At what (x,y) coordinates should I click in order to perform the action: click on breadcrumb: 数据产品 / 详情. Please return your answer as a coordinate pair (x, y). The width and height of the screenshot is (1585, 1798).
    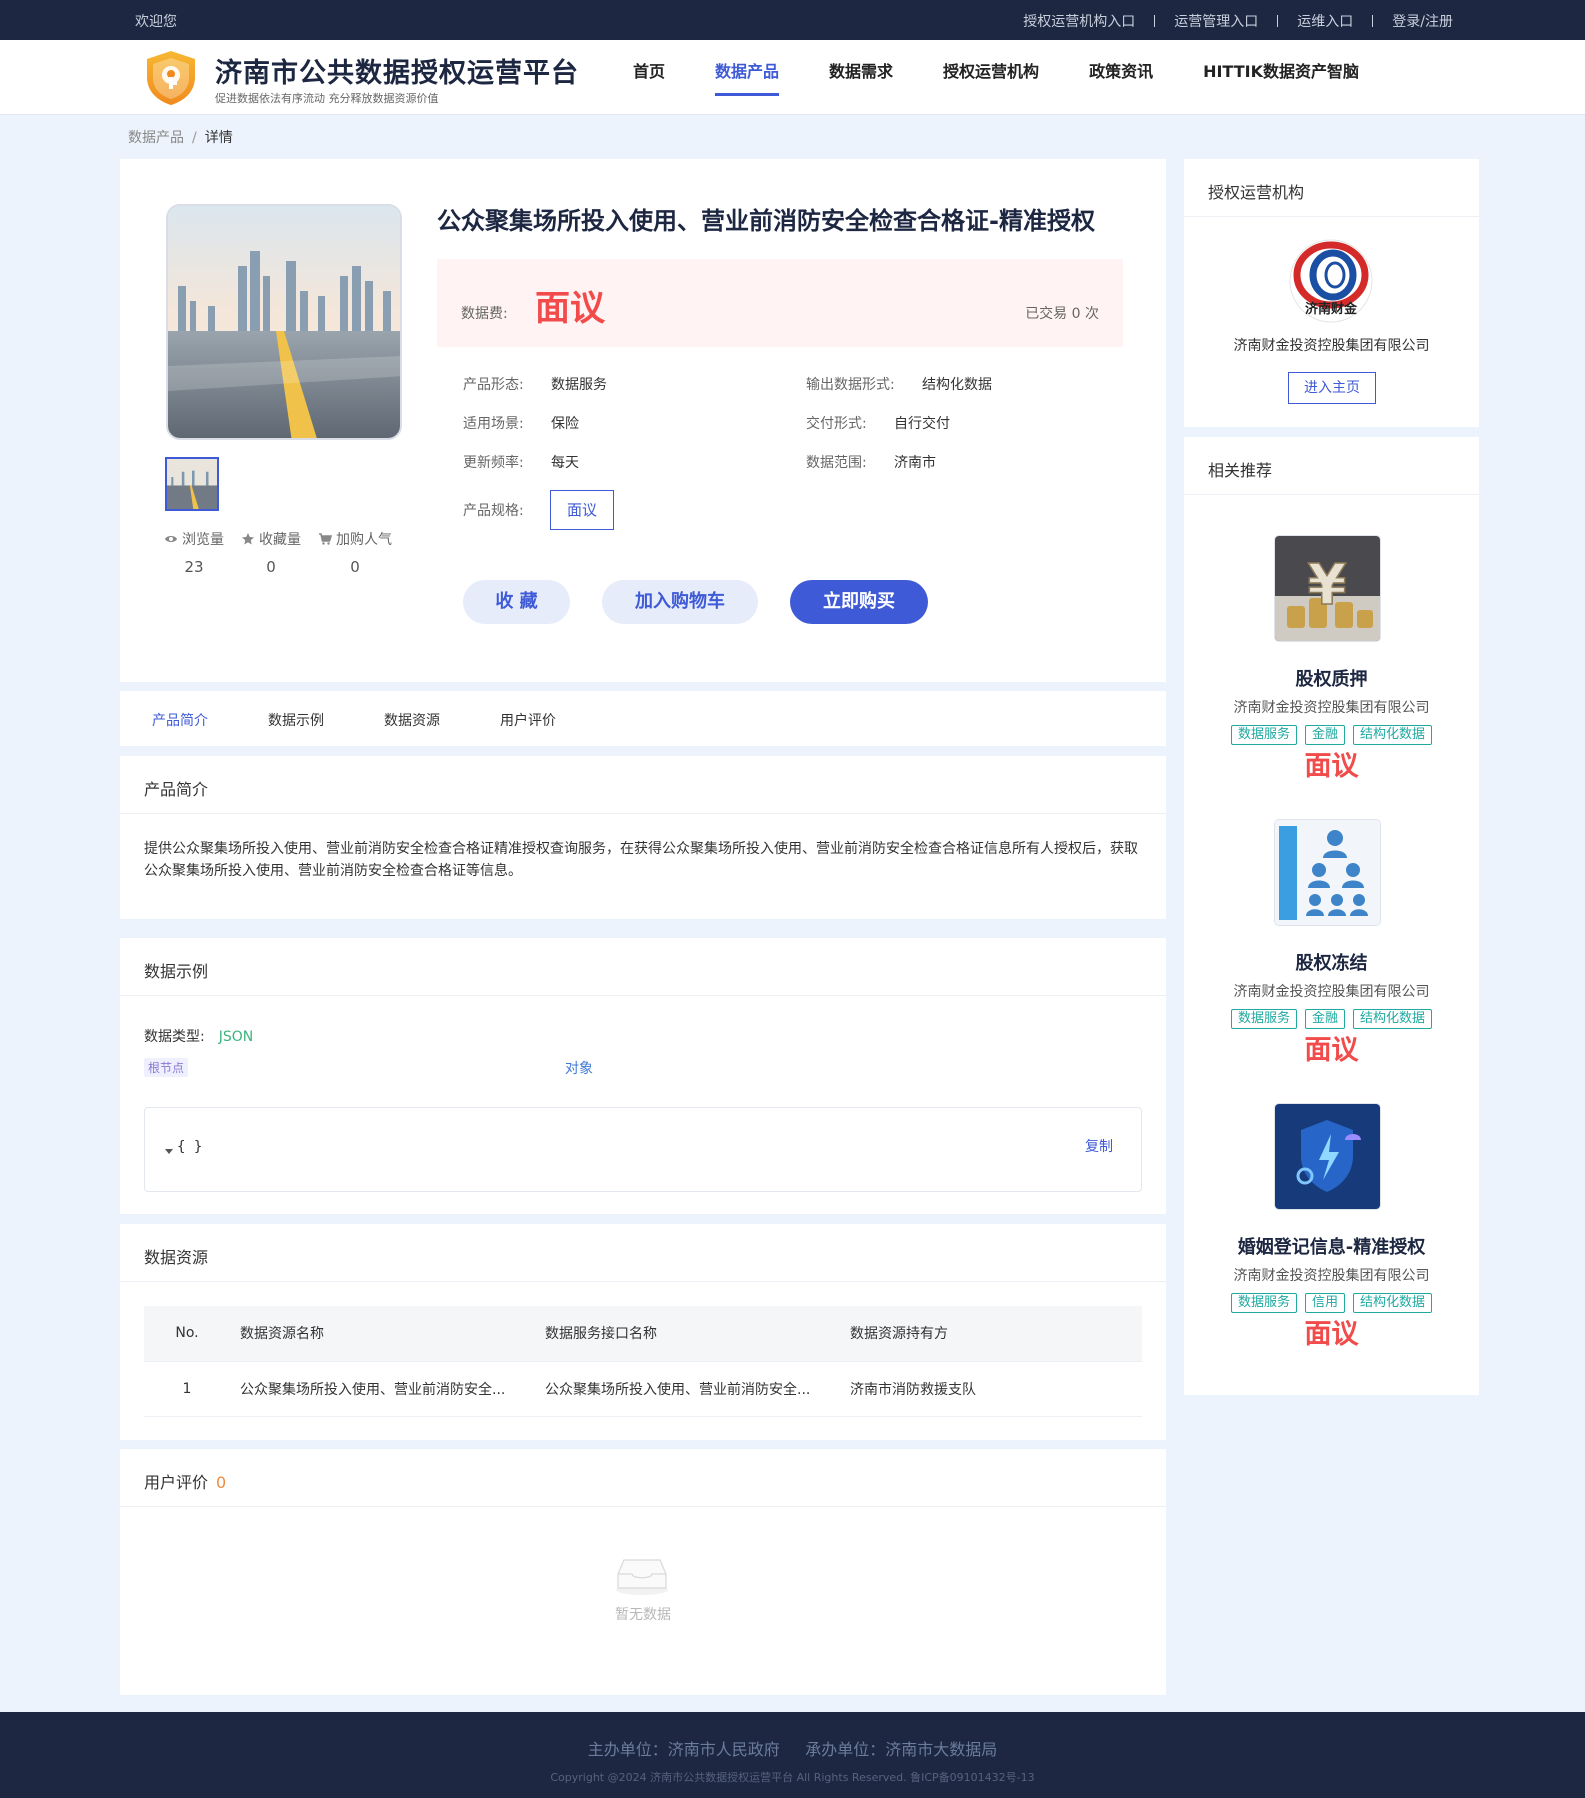
    Looking at the image, I should click on (180, 137).